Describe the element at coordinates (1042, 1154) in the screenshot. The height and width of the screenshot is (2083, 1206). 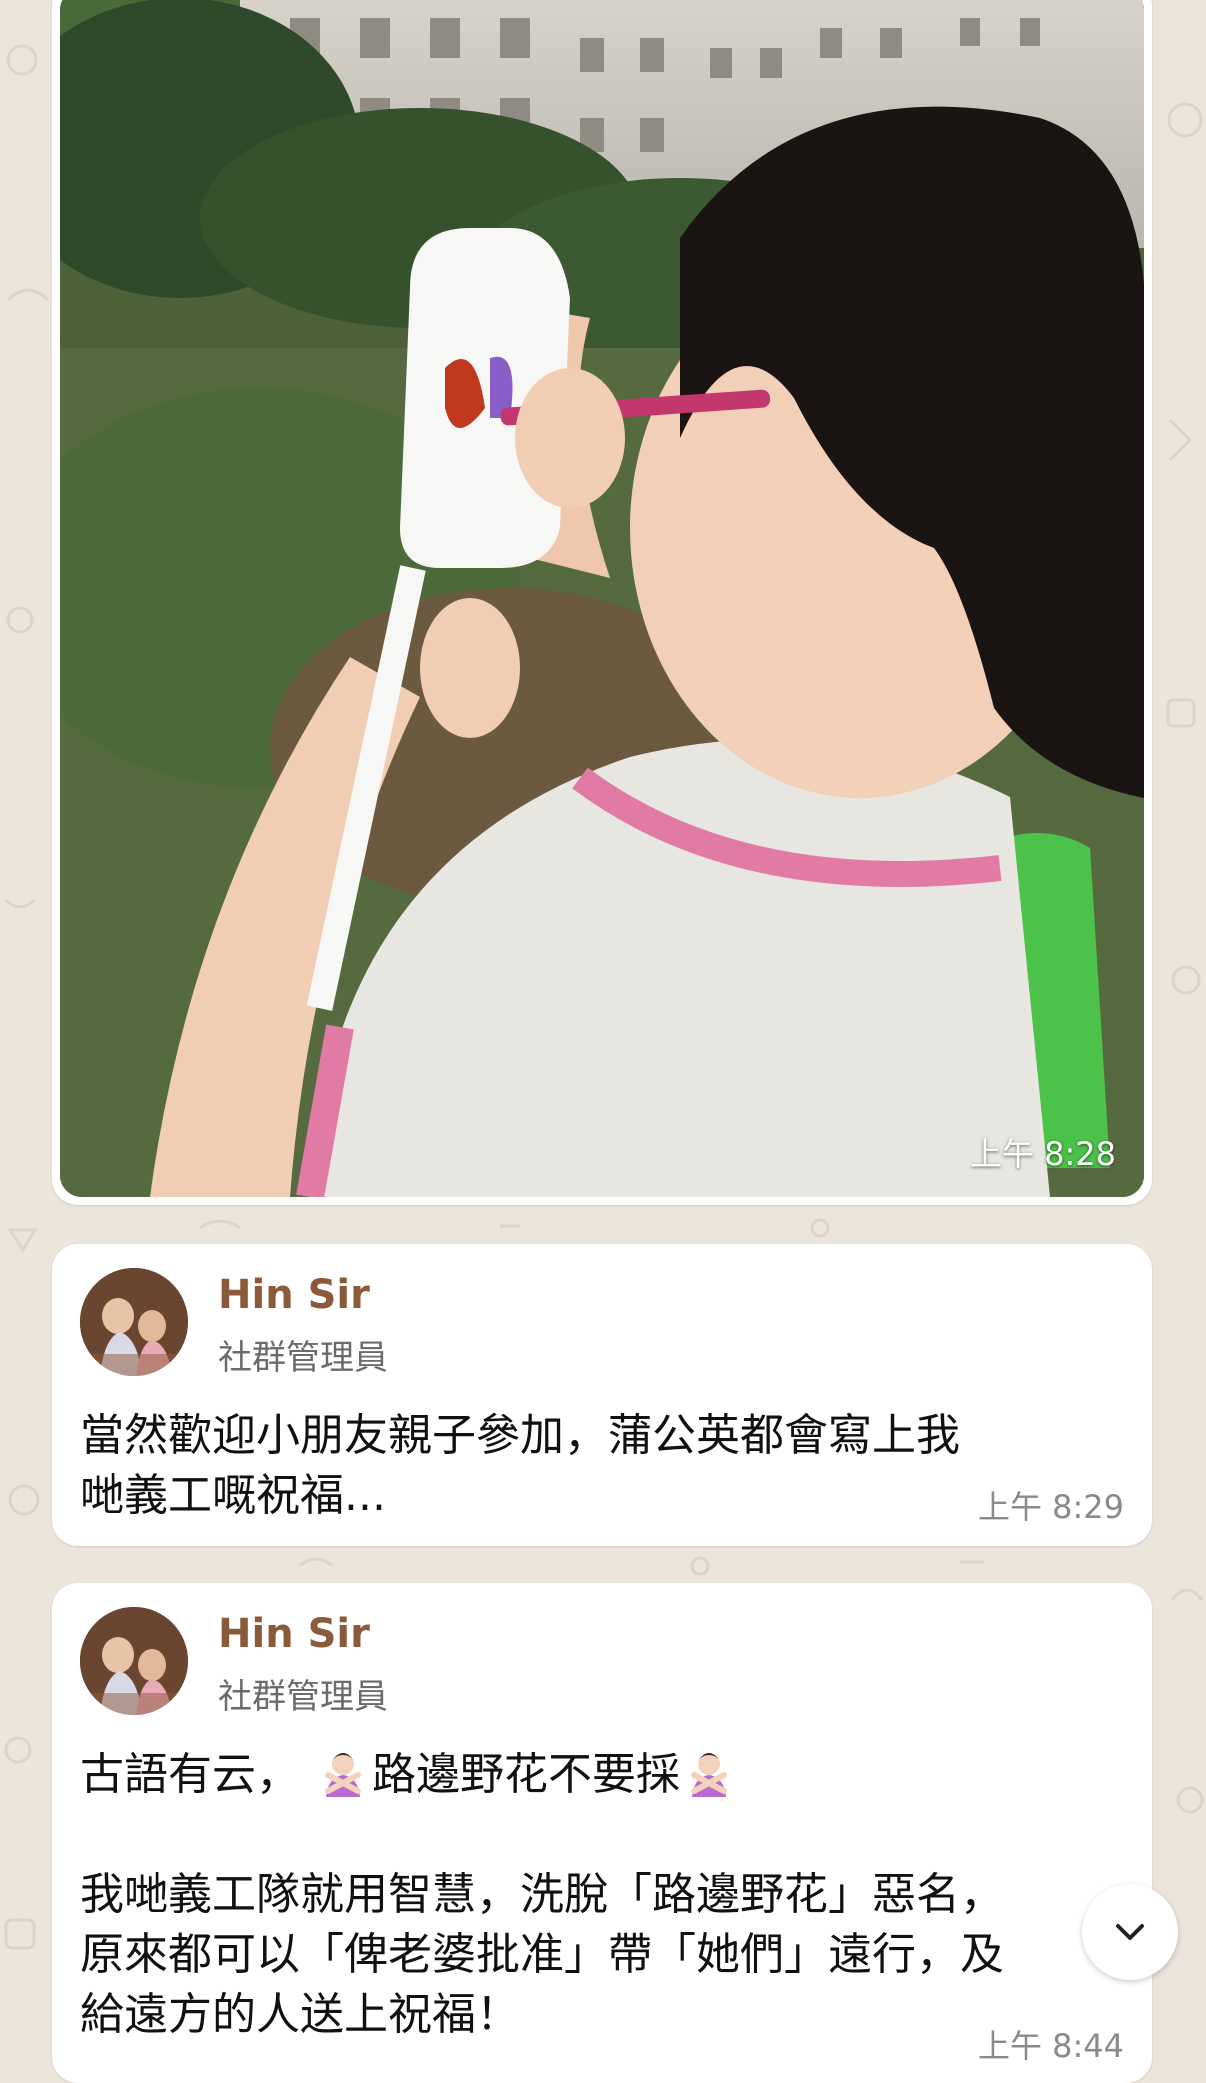
I see `image-message-timestamp: 上午 8:28` at that location.